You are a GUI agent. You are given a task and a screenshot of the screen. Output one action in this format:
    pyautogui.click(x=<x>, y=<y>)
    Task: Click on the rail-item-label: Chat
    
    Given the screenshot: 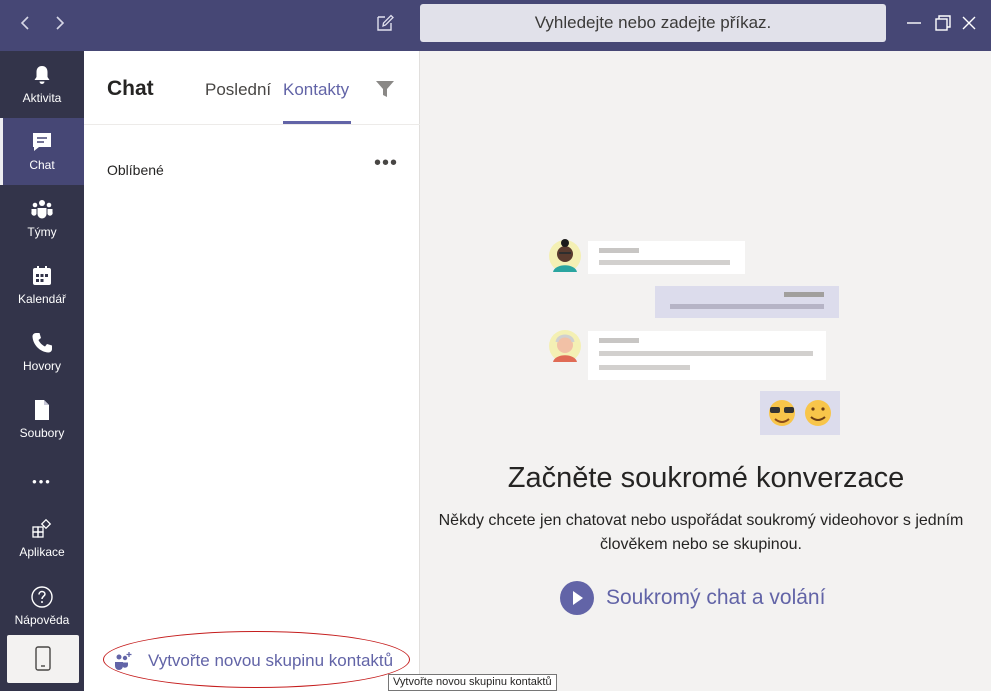 What is the action you would take?
    pyautogui.click(x=42, y=165)
    